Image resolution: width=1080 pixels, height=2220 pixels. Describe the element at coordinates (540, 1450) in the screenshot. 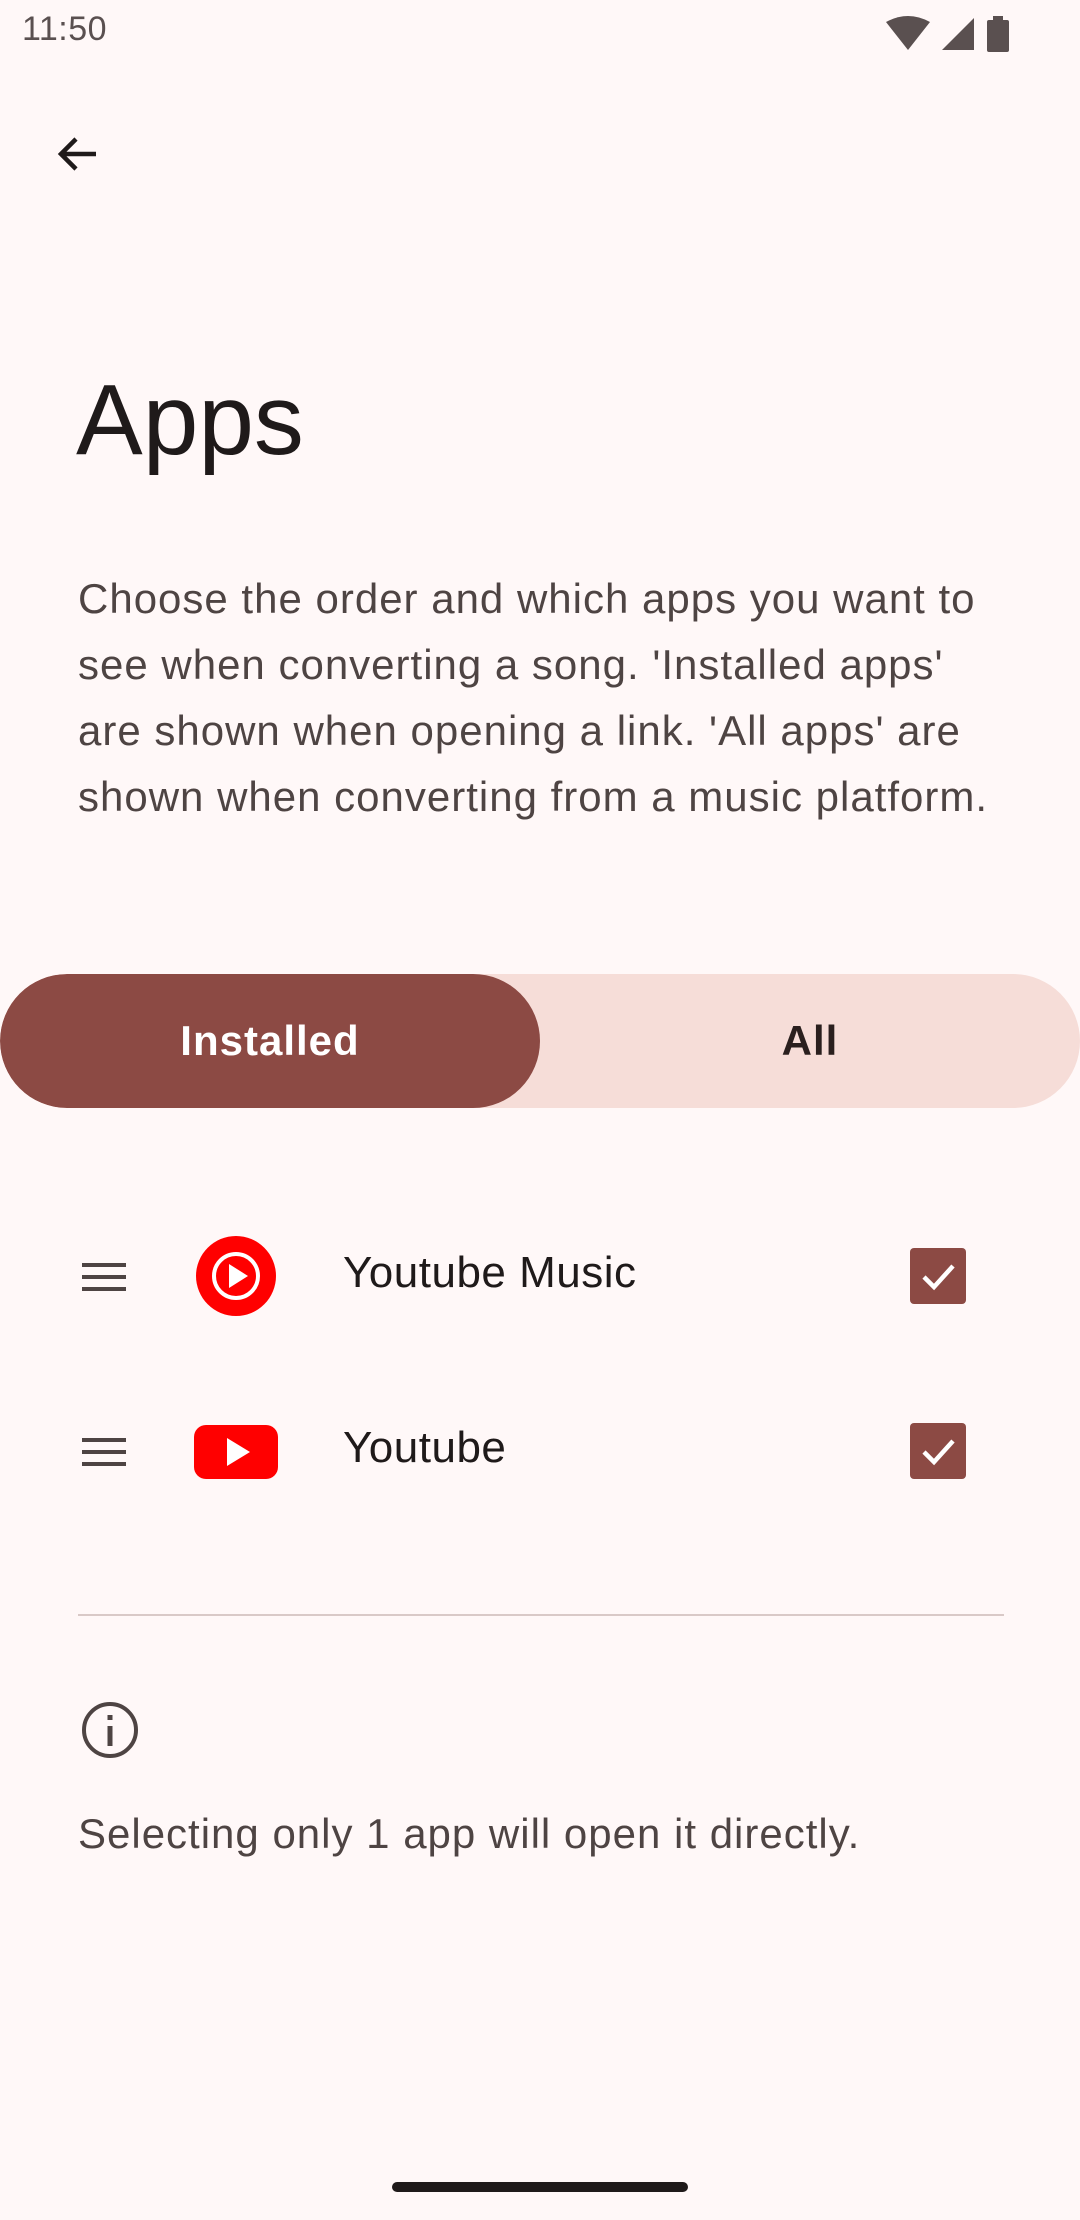

I see `app-row-youtube: Youtube` at that location.